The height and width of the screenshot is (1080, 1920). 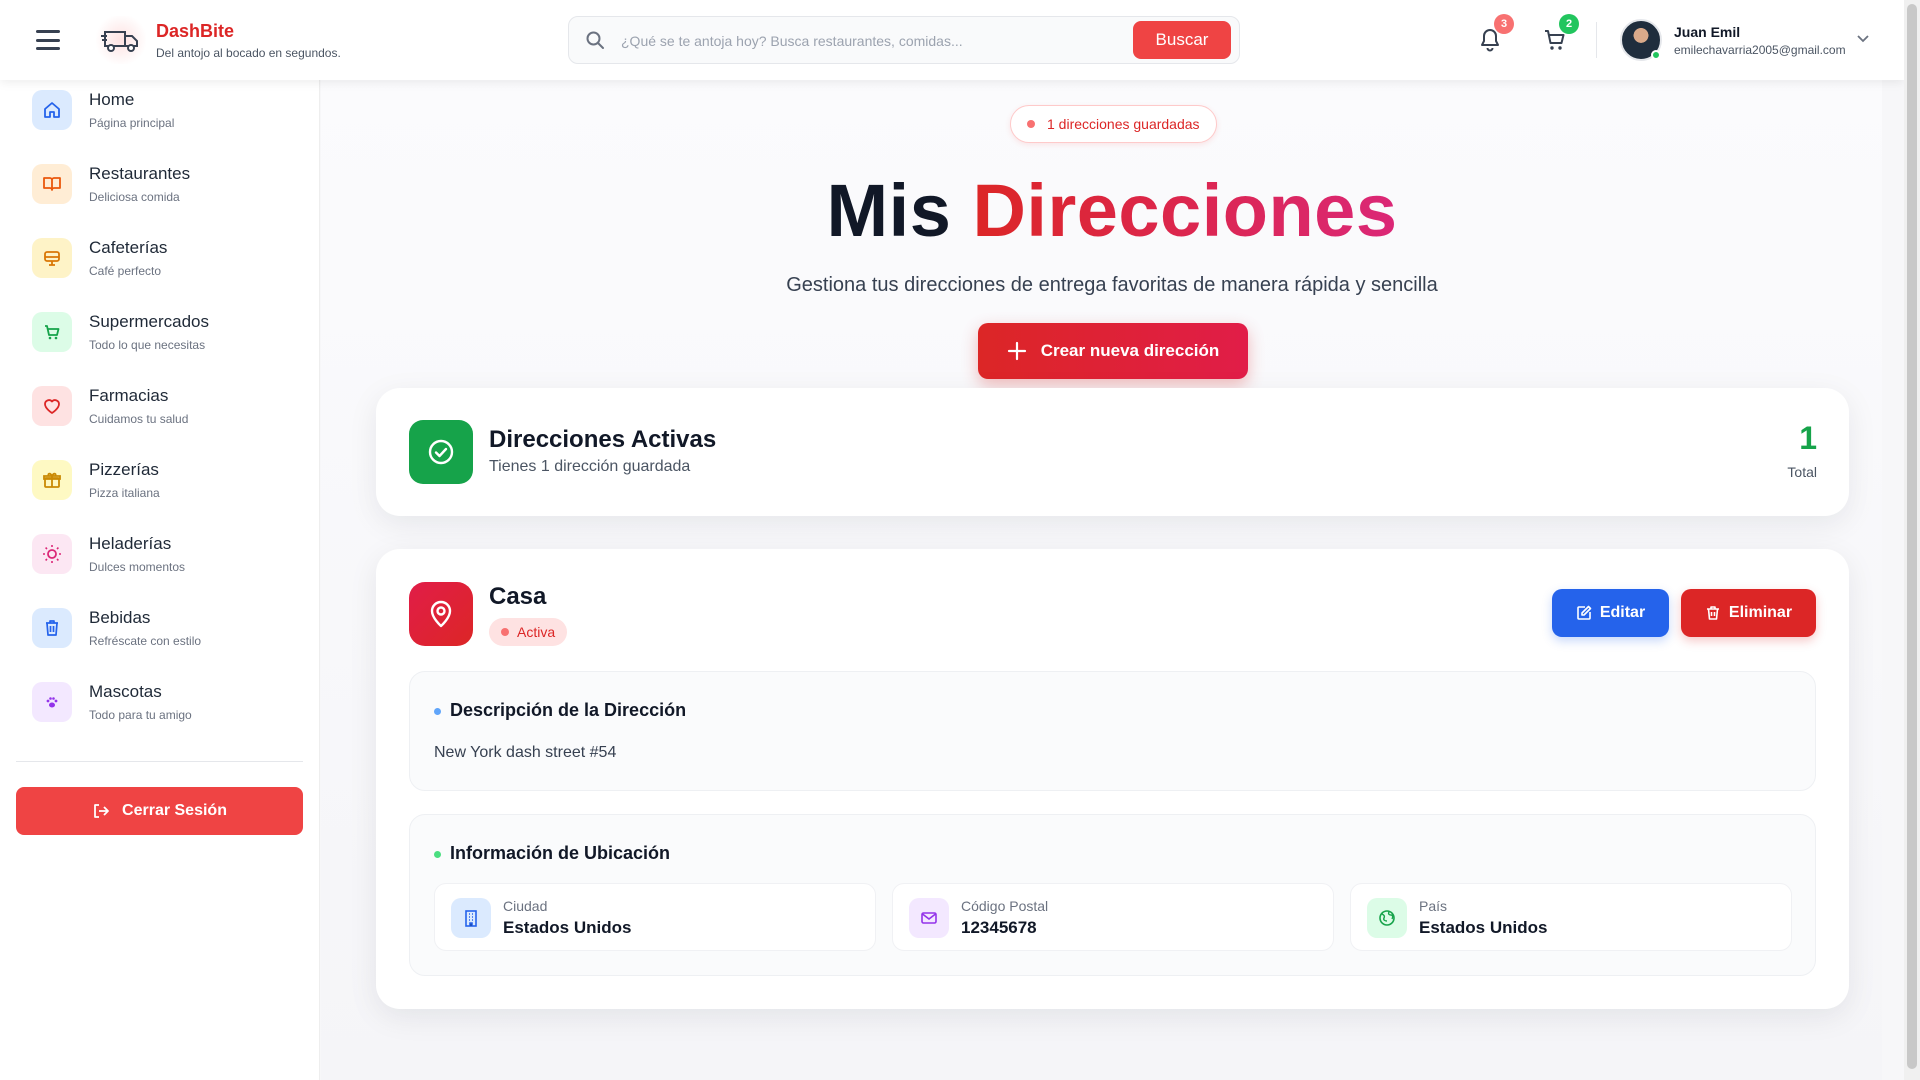 I want to click on sidebar-item-label: Home, so click(x=112, y=99).